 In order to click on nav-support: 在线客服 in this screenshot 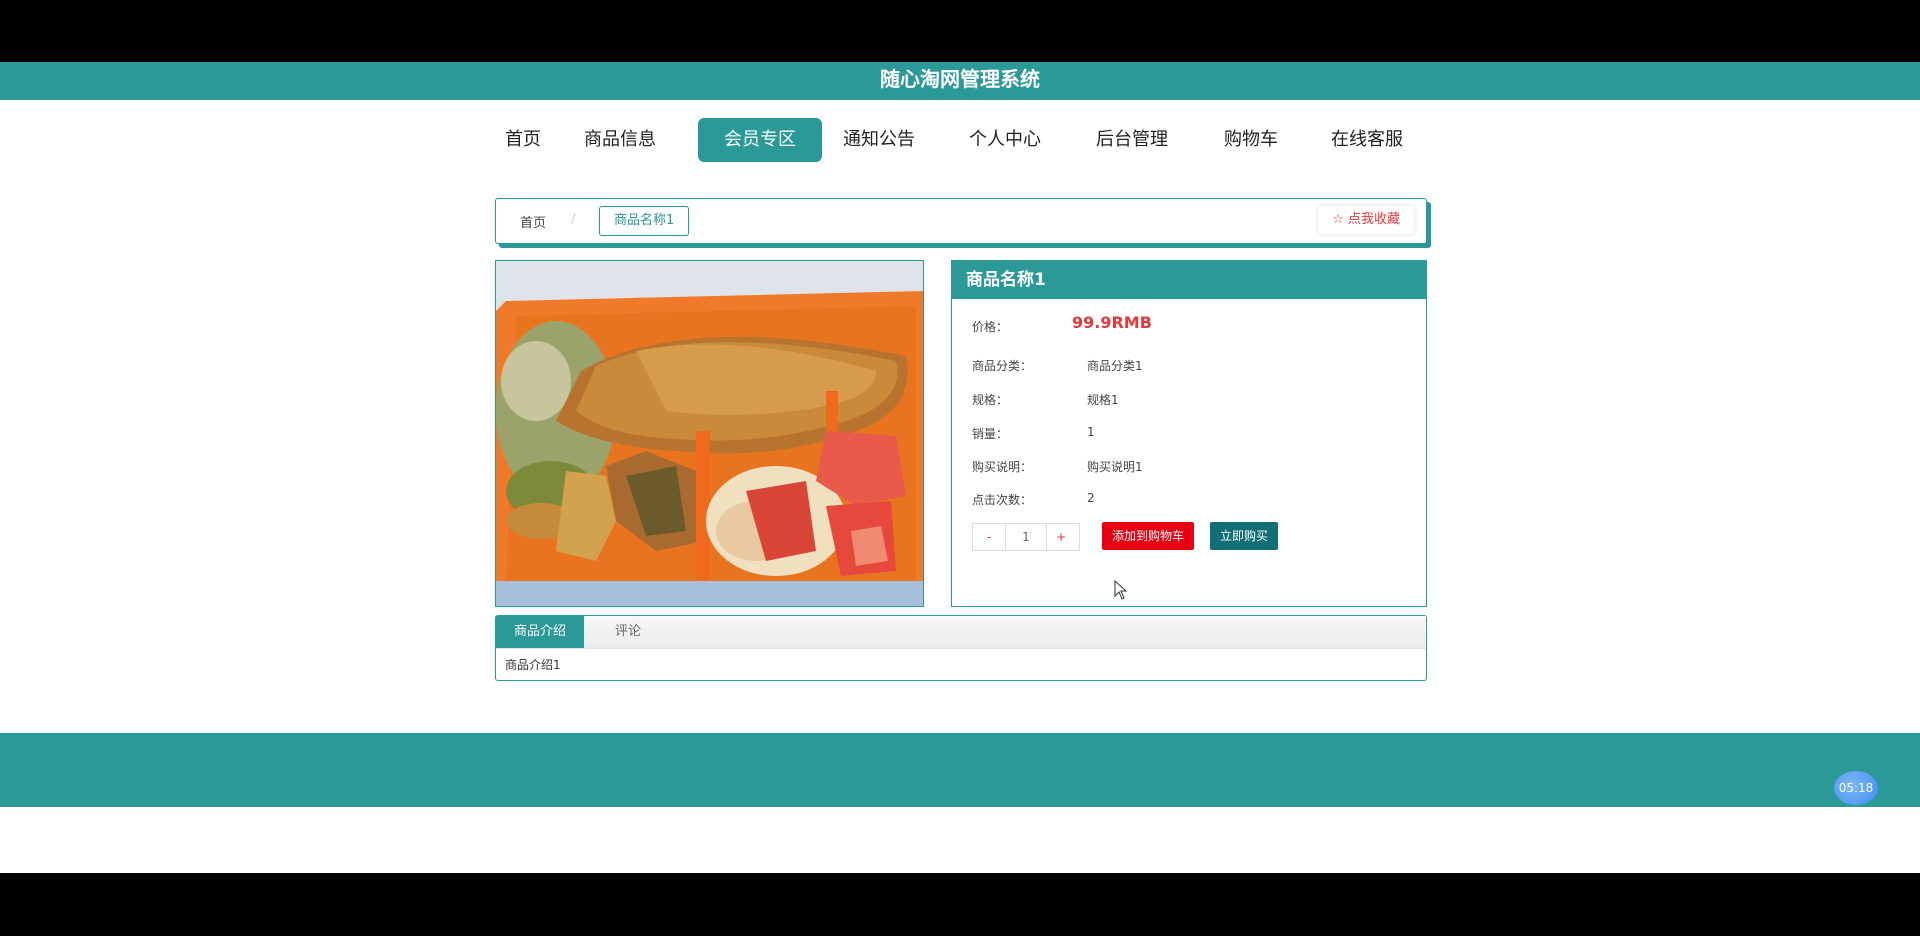, I will do `click(1367, 140)`.